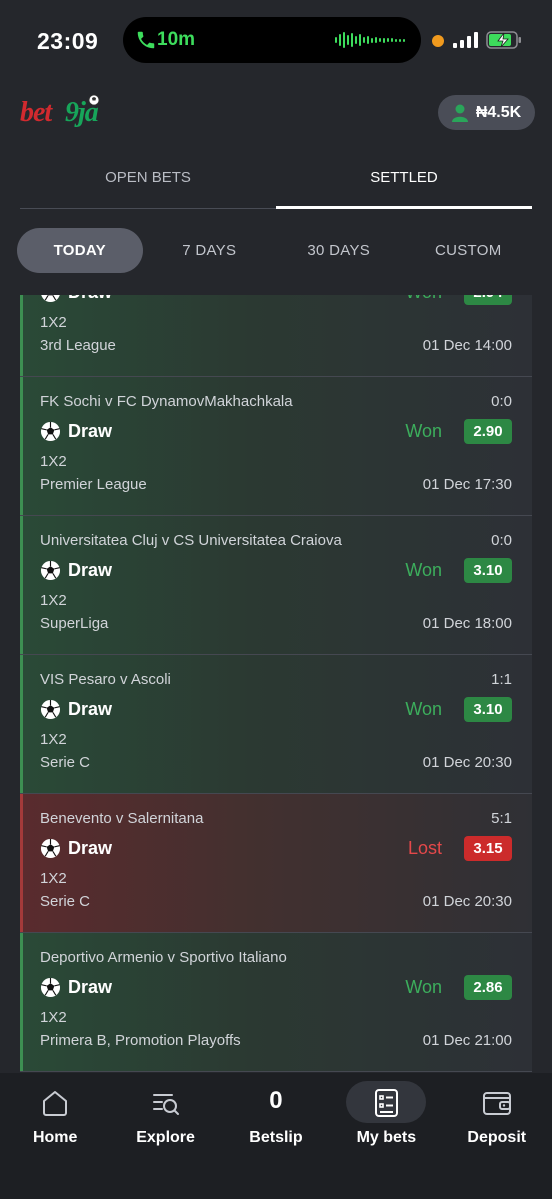 This screenshot has height=1199, width=552. I want to click on nav-home: Home, so click(55, 1136).